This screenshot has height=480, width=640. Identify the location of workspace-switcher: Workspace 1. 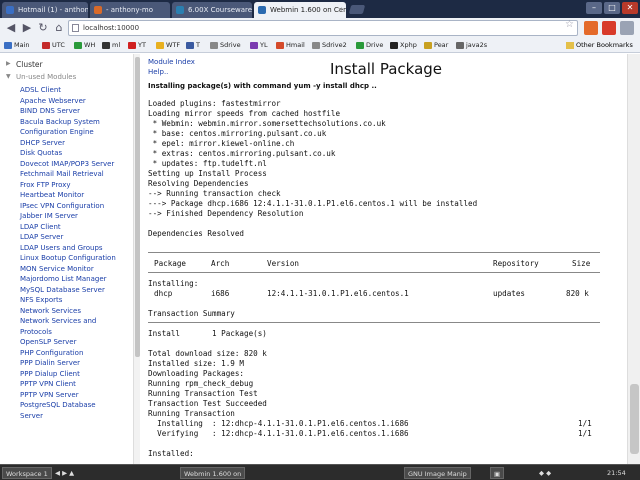
(27, 473).